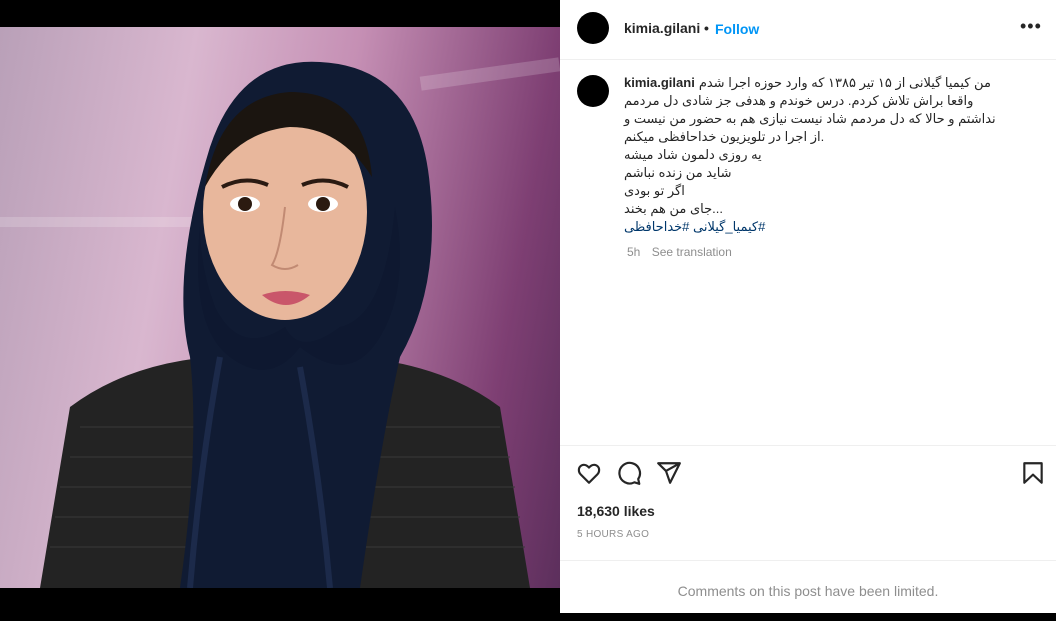  Describe the element at coordinates (1033, 473) in the screenshot. I see `bookmark-icon` at that location.